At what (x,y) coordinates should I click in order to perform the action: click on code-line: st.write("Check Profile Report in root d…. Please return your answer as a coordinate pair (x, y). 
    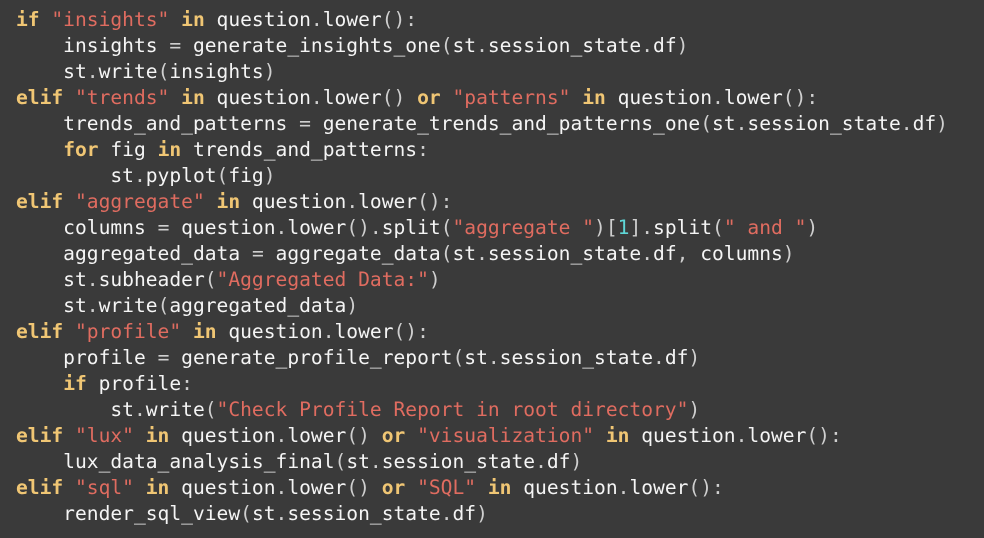
    Looking at the image, I should click on (500, 410).